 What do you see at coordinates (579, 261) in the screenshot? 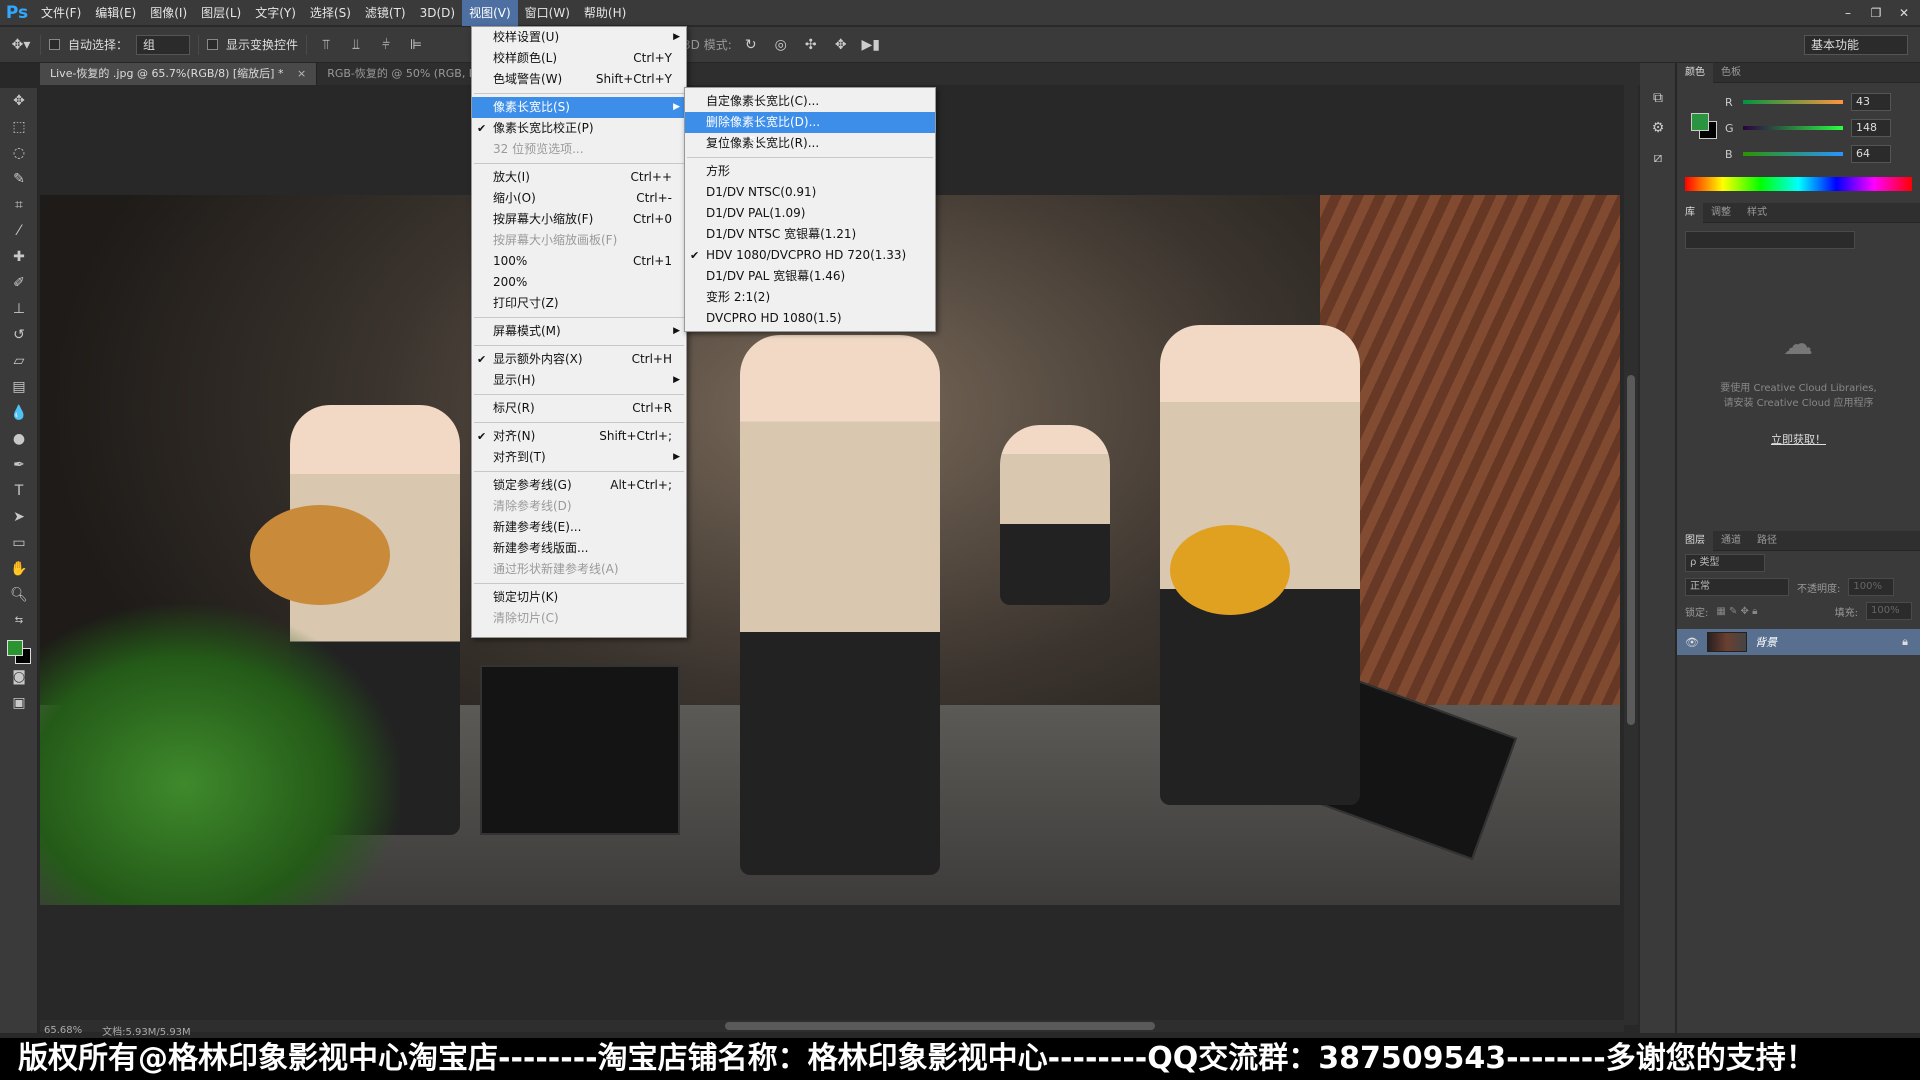
I see `menu-item: 100% Ctrl+1` at bounding box center [579, 261].